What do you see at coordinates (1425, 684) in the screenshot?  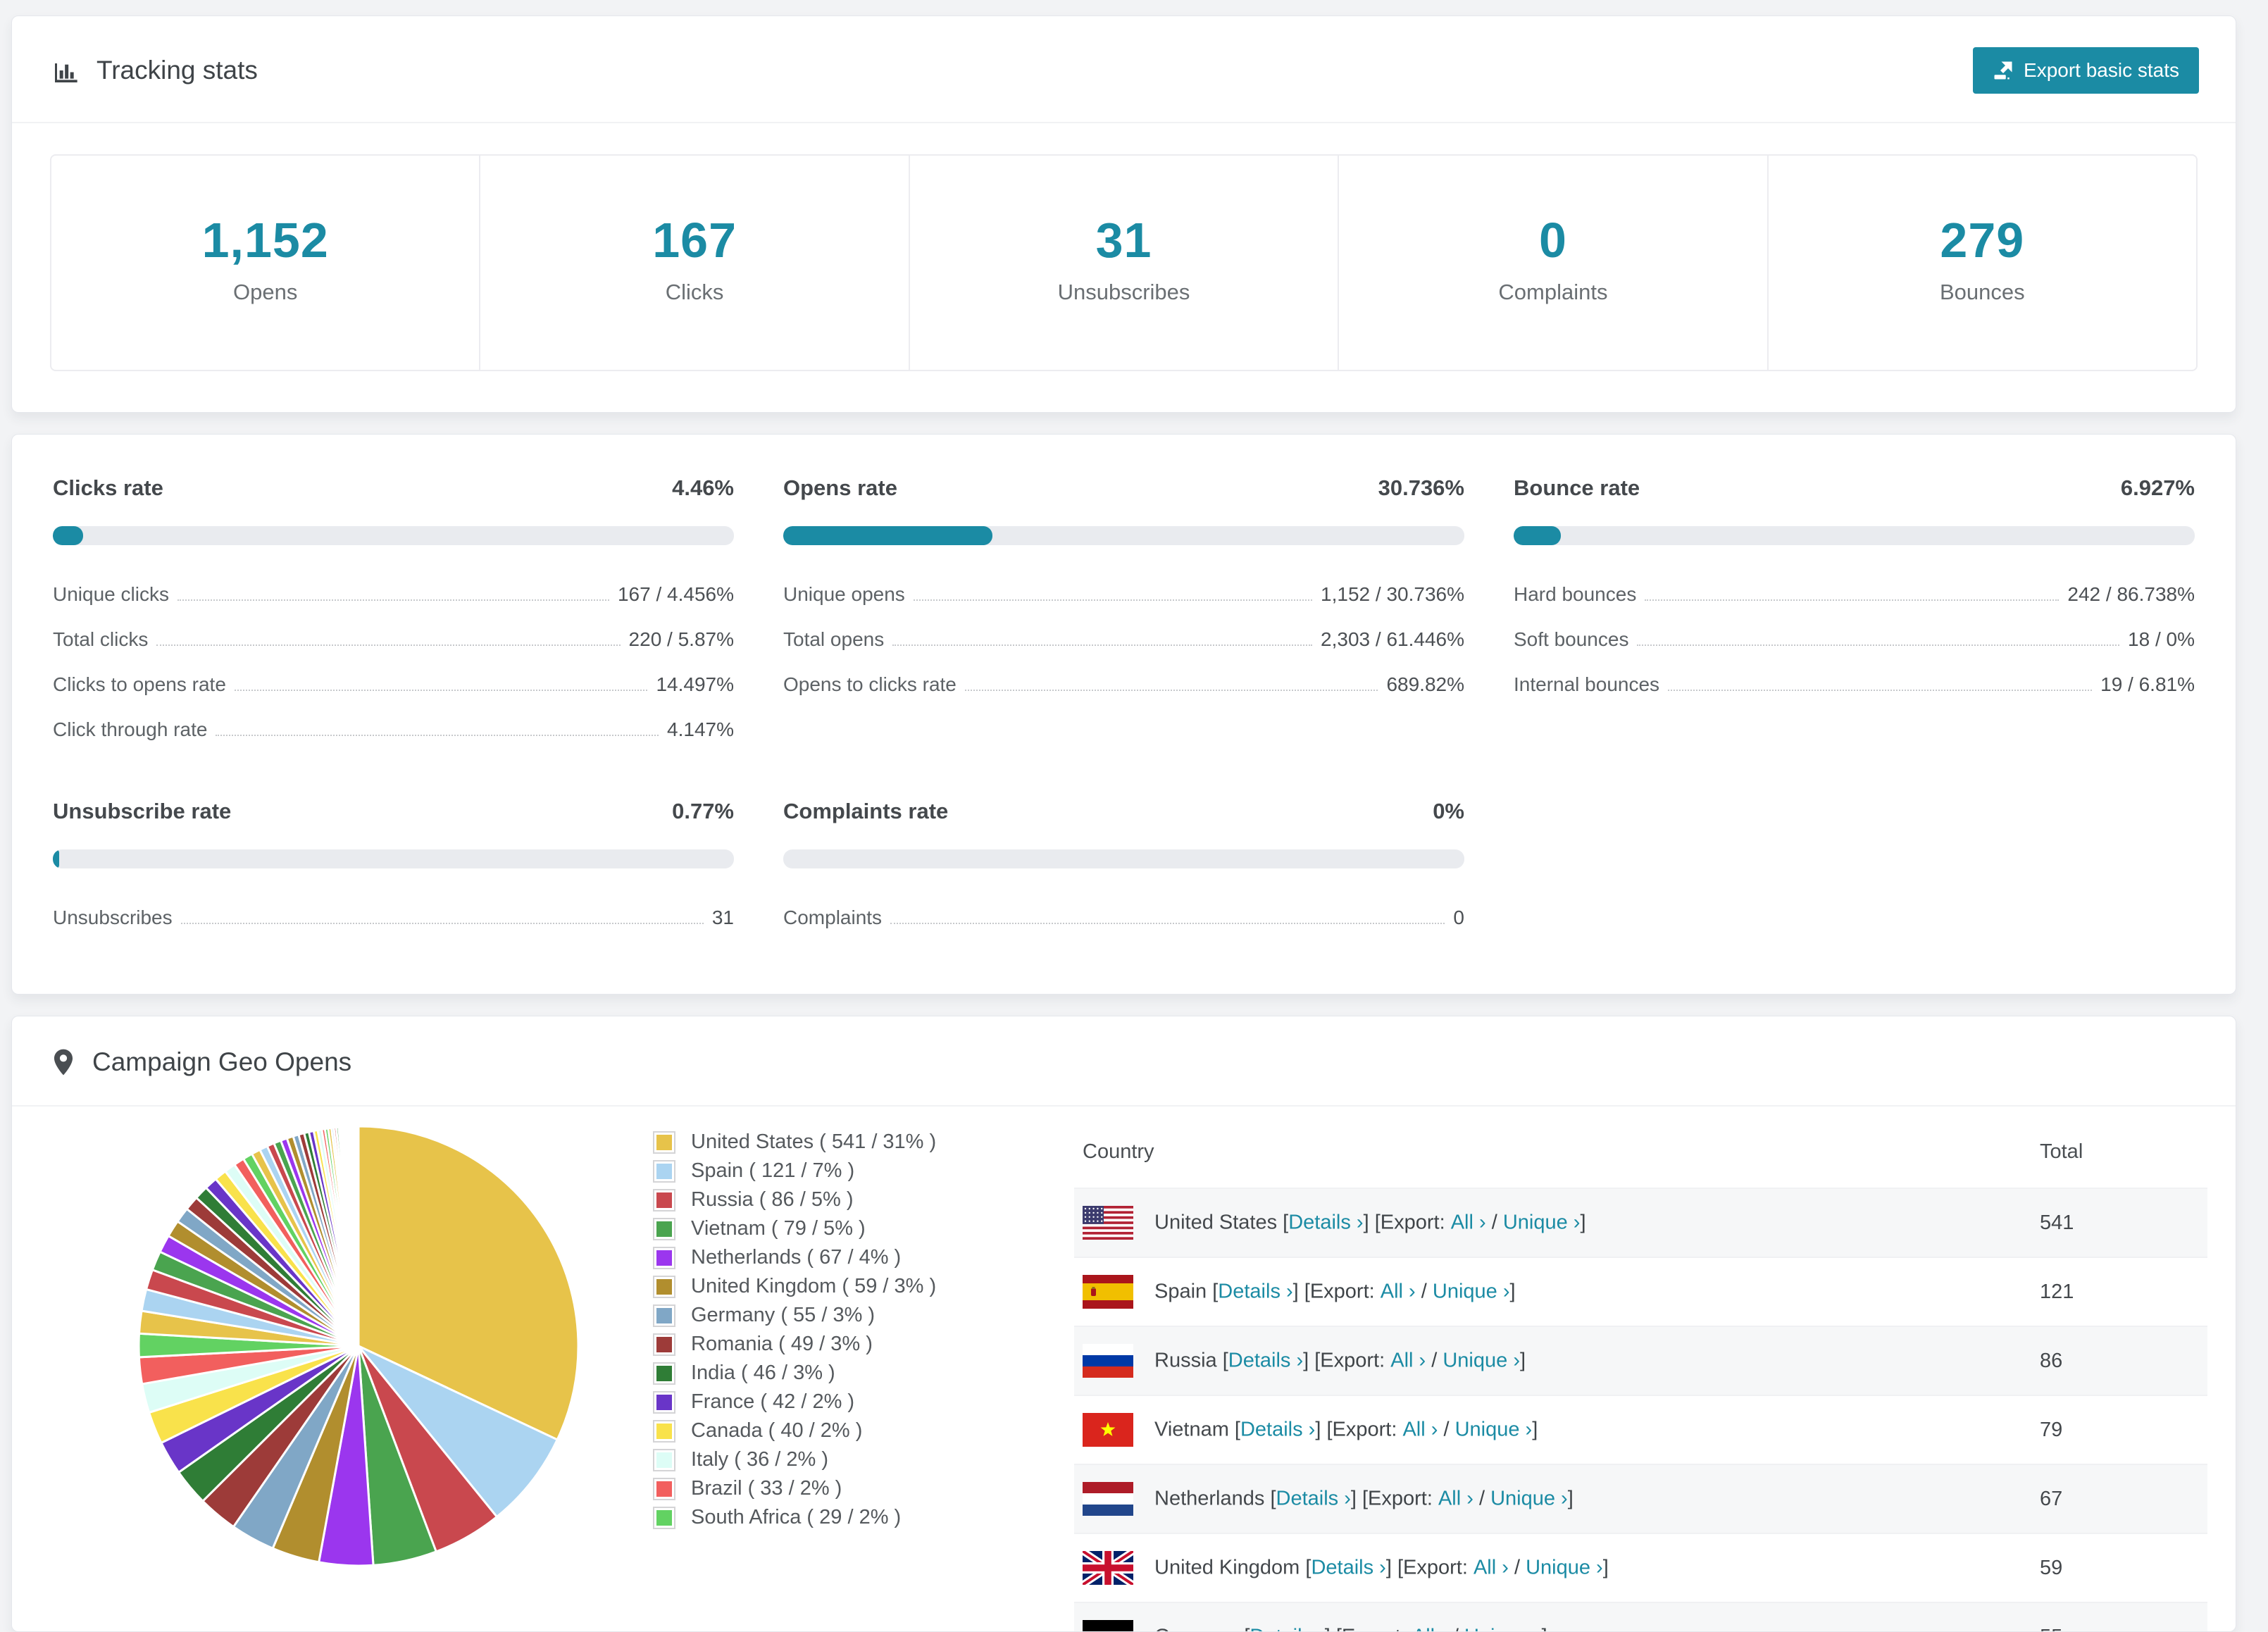 I see `rate-row-value: 689.82%` at bounding box center [1425, 684].